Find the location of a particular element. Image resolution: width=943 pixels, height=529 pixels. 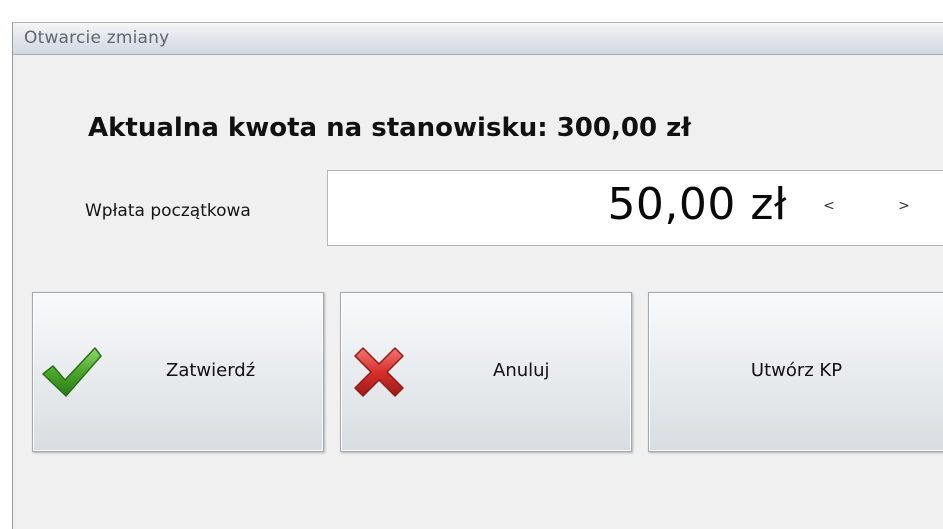

title-bar: Otwarcie zmiany is located at coordinates (478, 39).